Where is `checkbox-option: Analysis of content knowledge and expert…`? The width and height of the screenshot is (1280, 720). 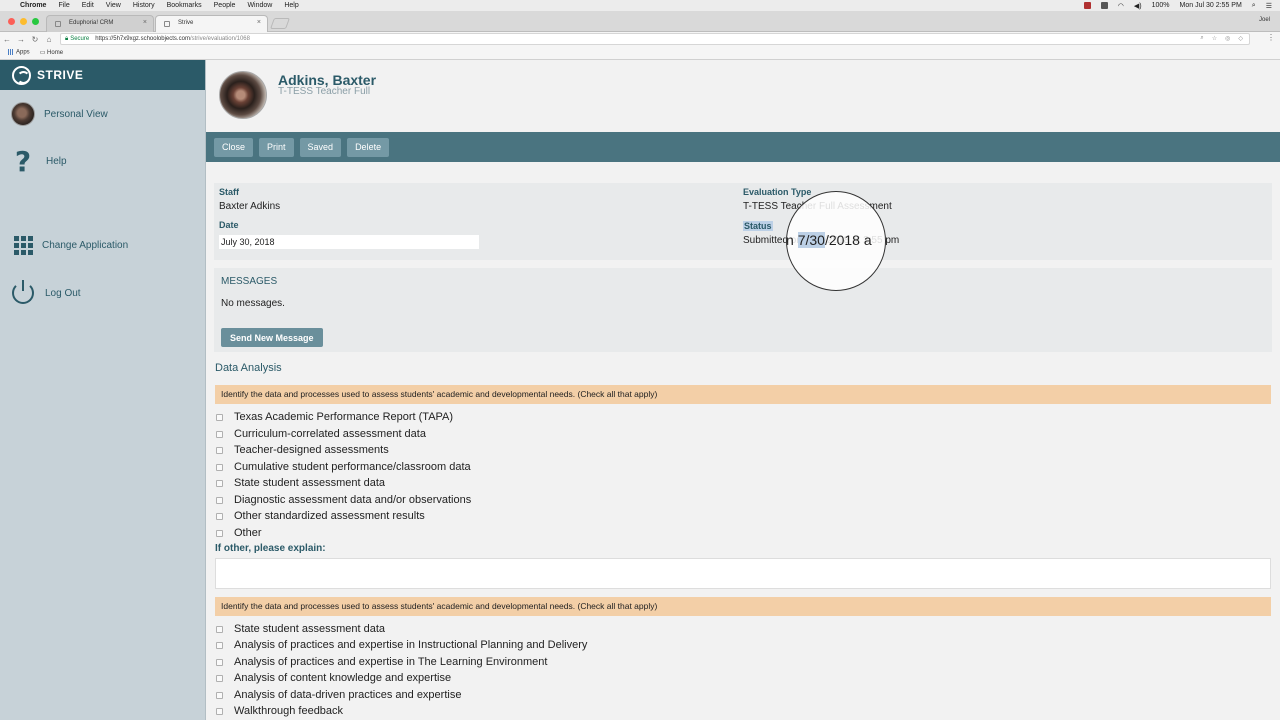 checkbox-option: Analysis of content knowledge and expert… is located at coordinates (333, 678).